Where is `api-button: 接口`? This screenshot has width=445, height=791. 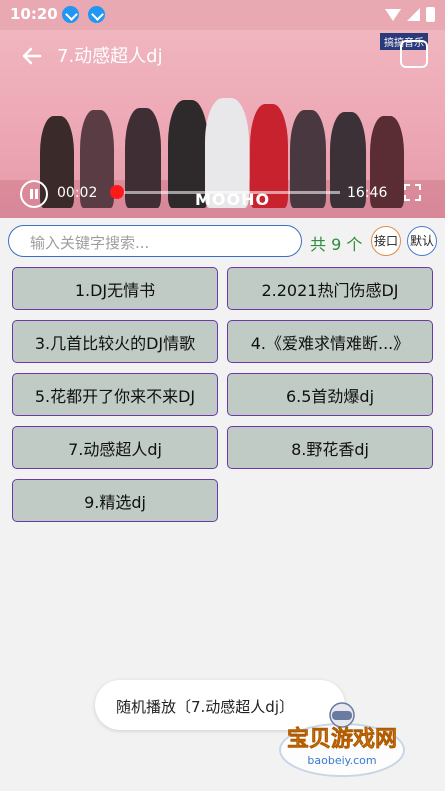 api-button: 接口 is located at coordinates (386, 241).